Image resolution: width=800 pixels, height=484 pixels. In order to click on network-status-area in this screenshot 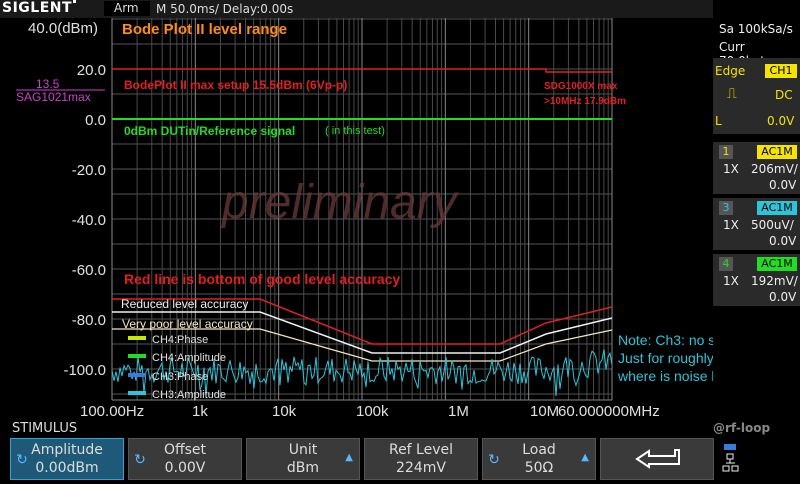, I will do `click(758, 460)`.